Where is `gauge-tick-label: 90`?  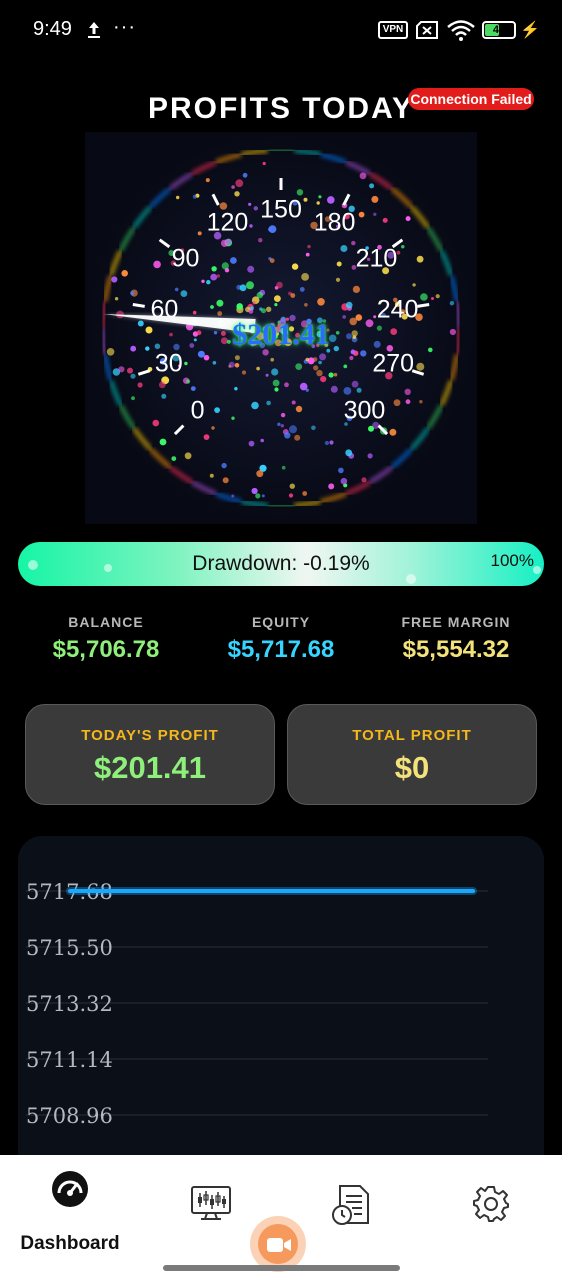
gauge-tick-label: 90 is located at coordinates (185, 258).